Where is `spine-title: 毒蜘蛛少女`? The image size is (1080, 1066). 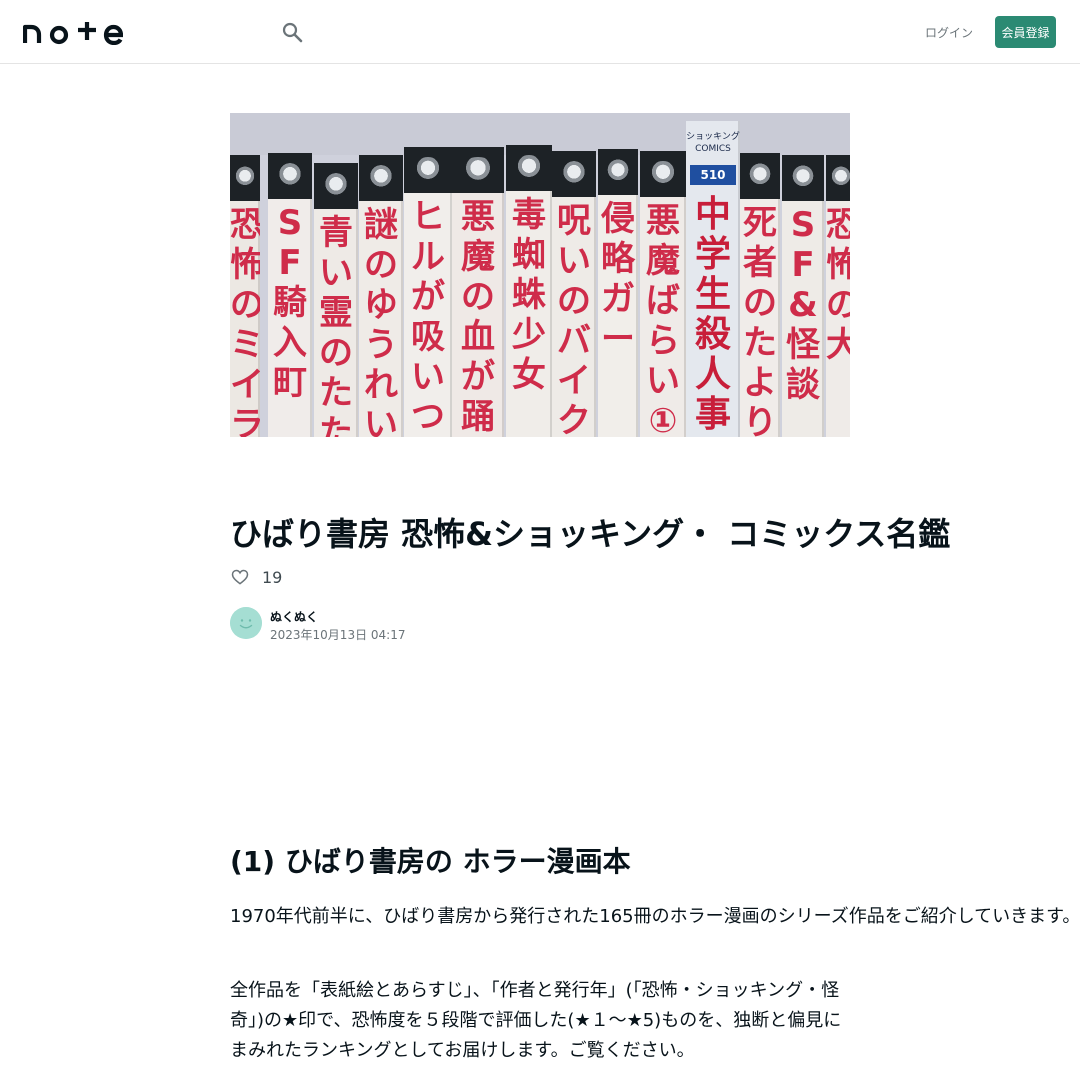 spine-title: 毒蜘蛛少女 is located at coordinates (529, 295).